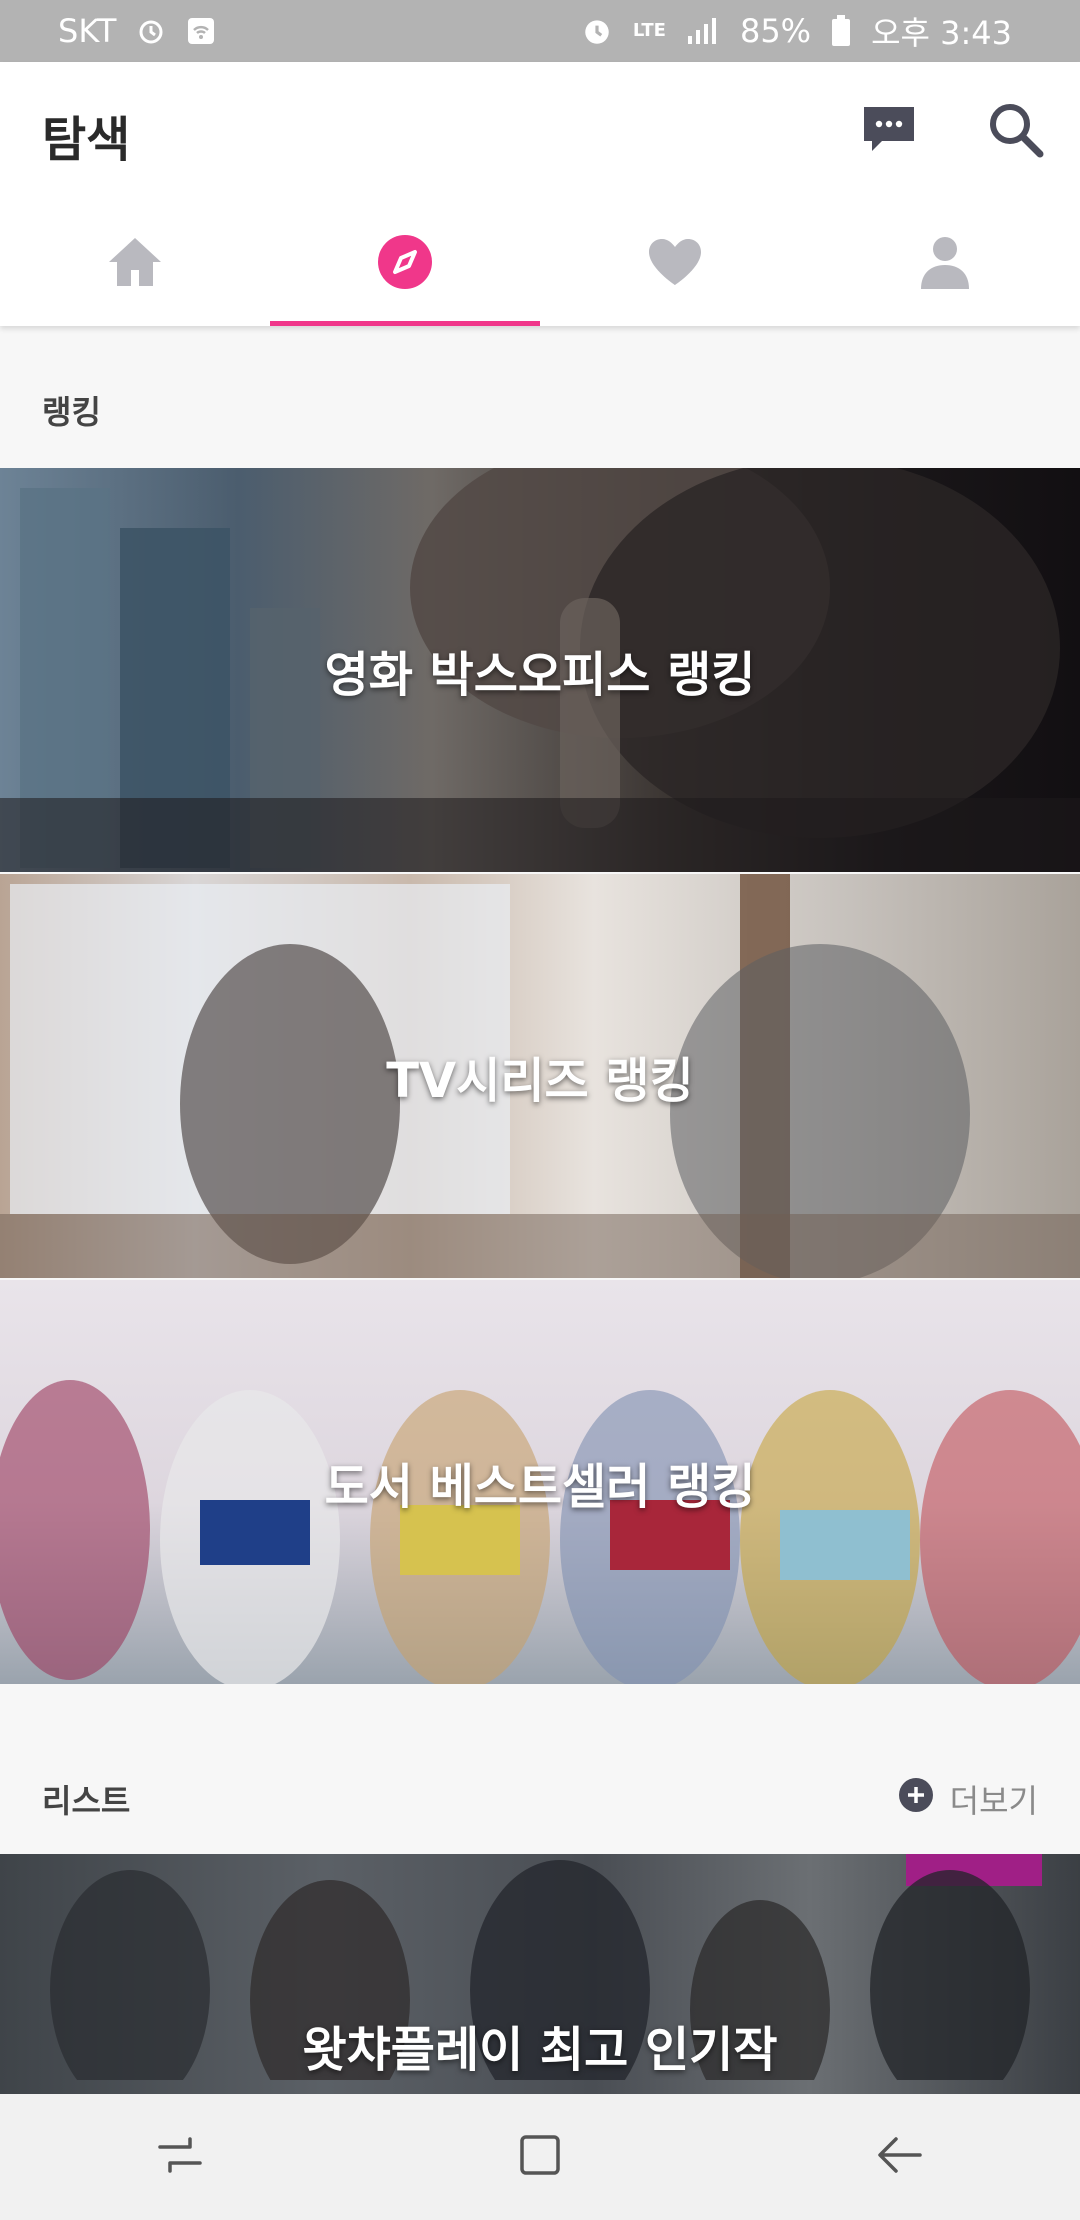 The image size is (1080, 2220). I want to click on tab-bar, so click(540, 264).